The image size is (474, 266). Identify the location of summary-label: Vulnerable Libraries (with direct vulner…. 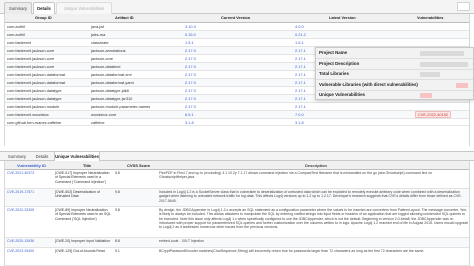
(368, 84).